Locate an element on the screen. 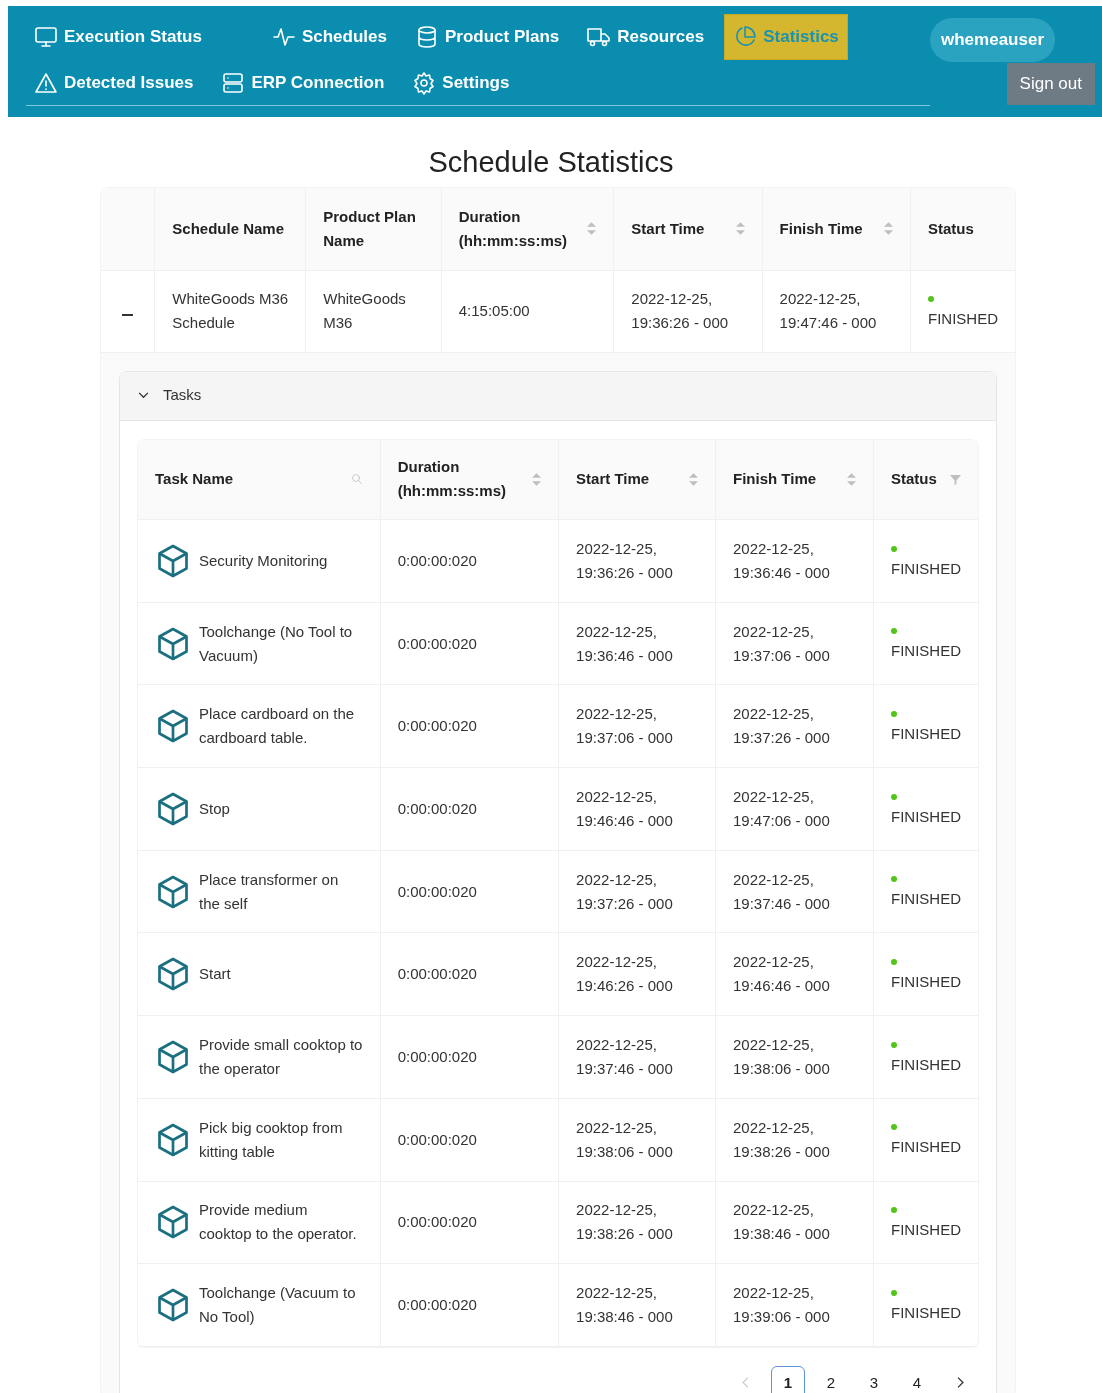 The height and width of the screenshot is (1393, 1102). column-header: Schedule Name is located at coordinates (228, 228).